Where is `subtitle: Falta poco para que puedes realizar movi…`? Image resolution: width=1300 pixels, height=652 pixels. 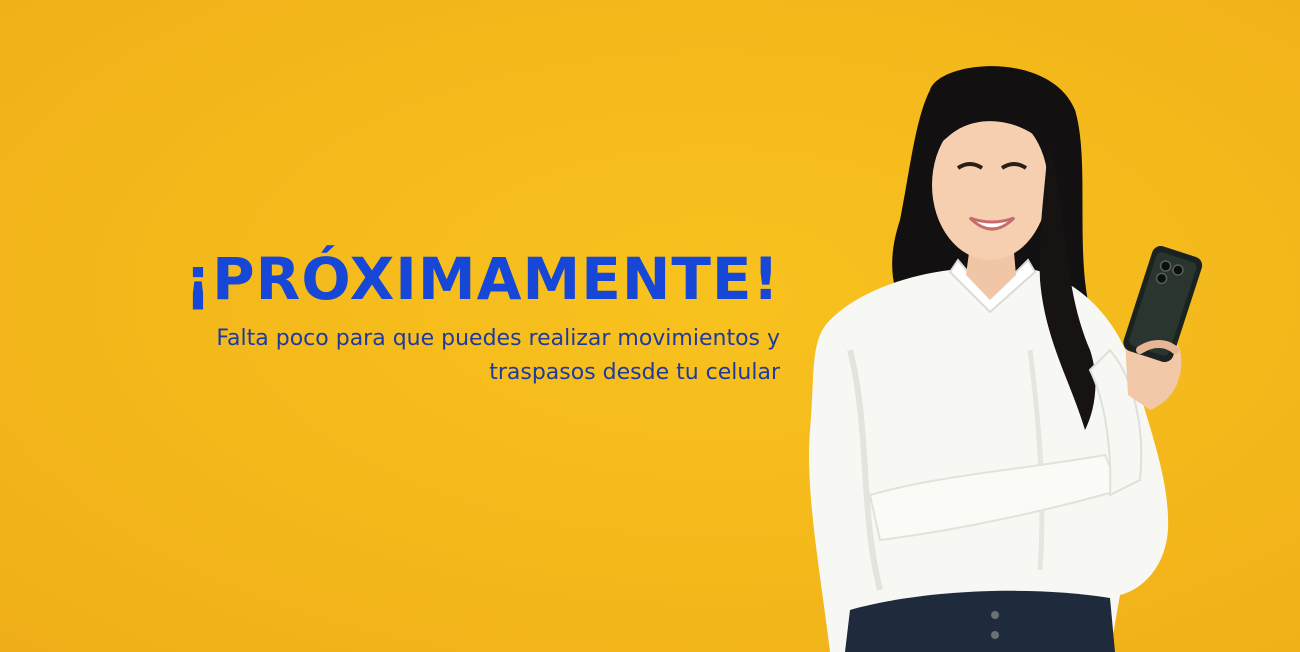 subtitle: Falta poco para que puedes realizar movi… is located at coordinates (482, 356).